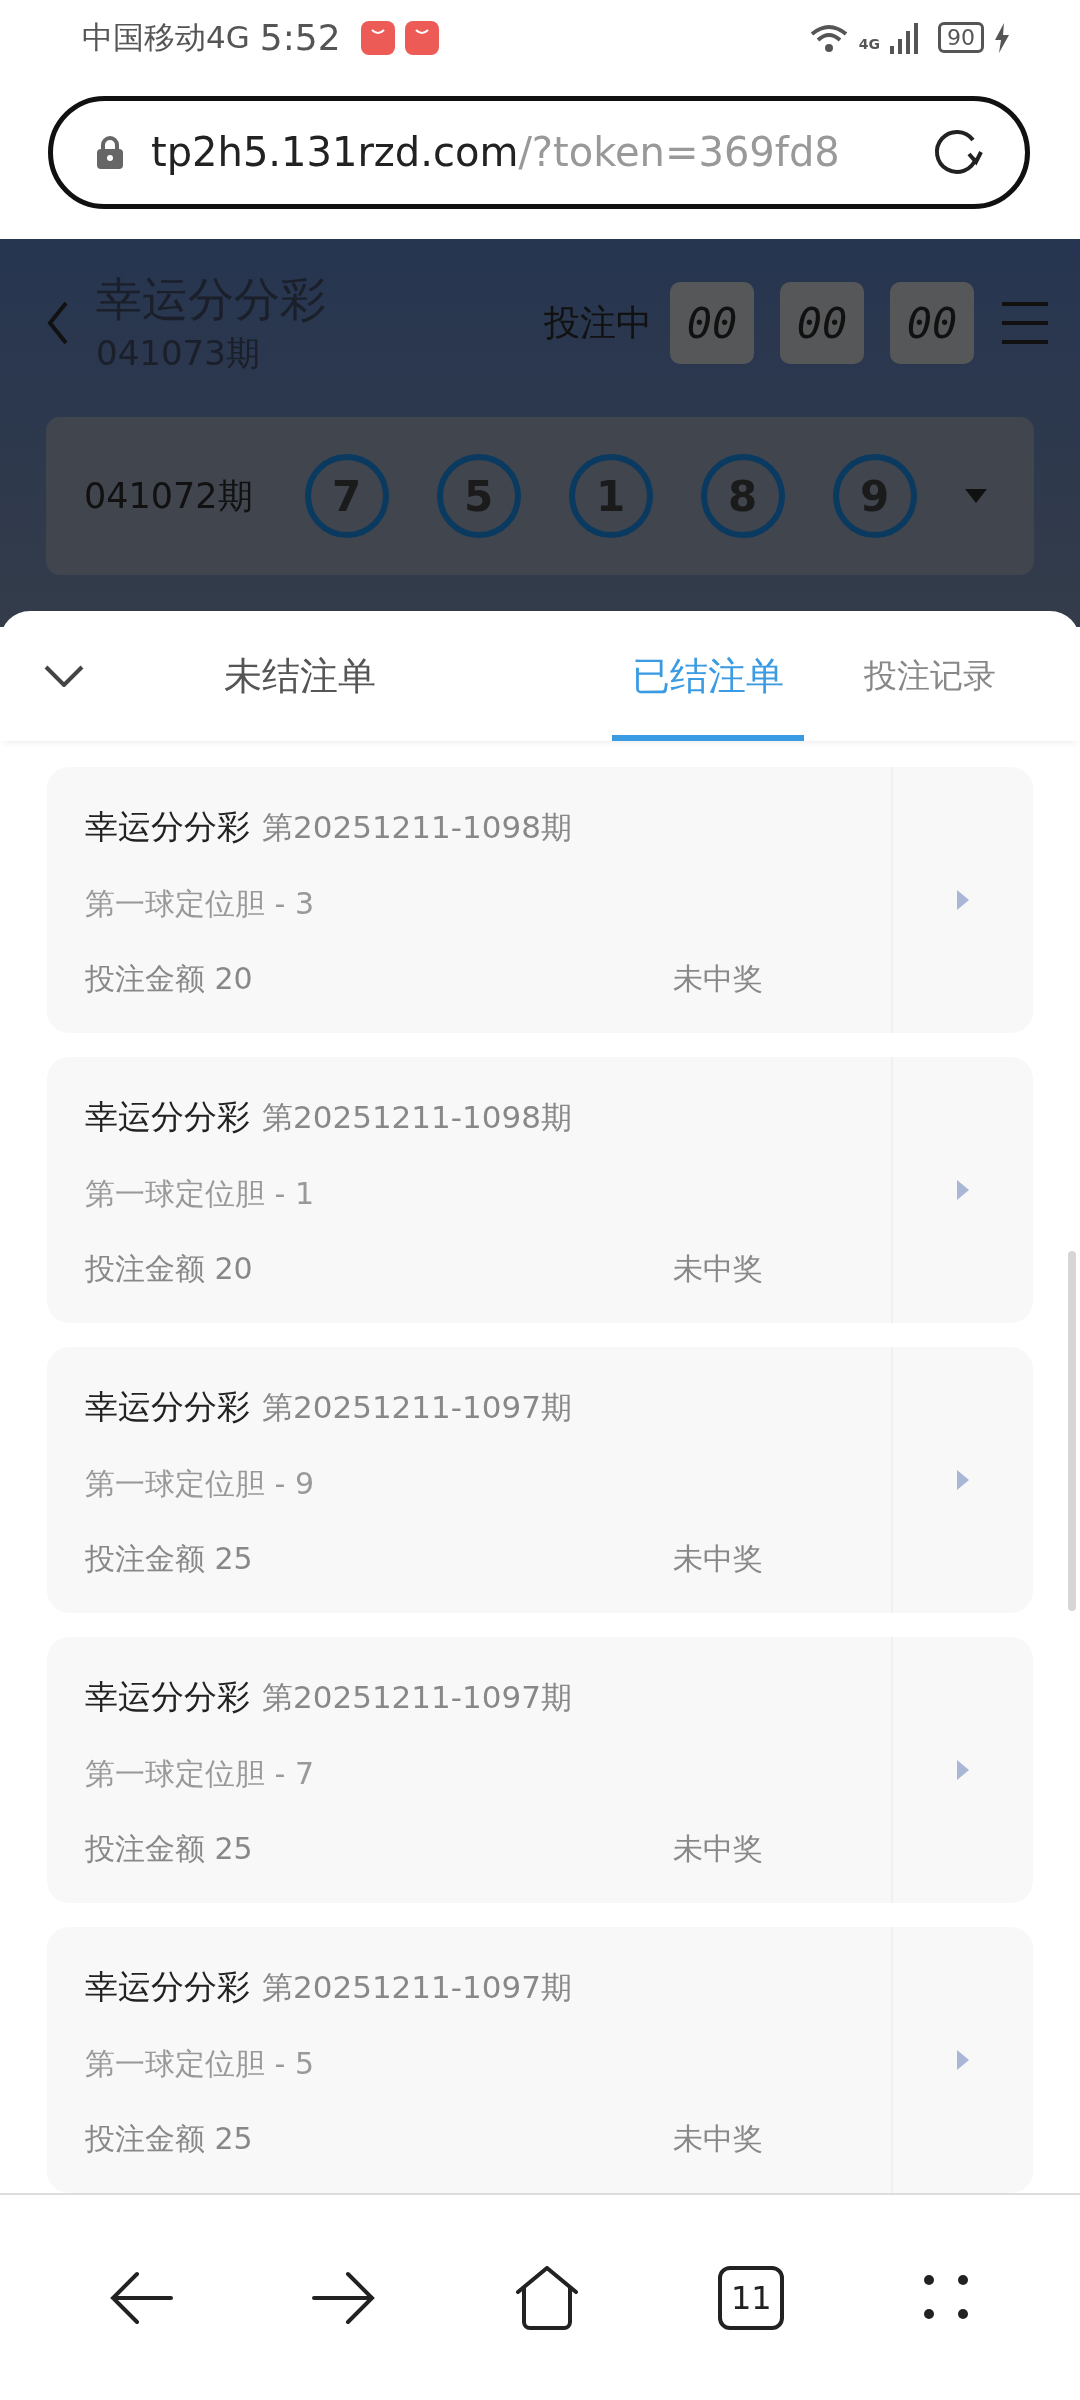  Describe the element at coordinates (200, 1484) in the screenshot. I see `bet-detail: 第一球定位胆 - 9` at that location.